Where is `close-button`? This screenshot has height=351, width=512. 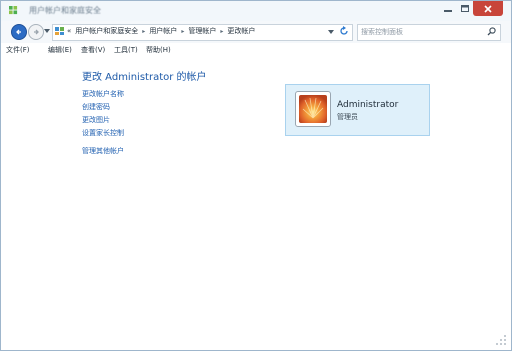
close-button is located at coordinates (488, 8).